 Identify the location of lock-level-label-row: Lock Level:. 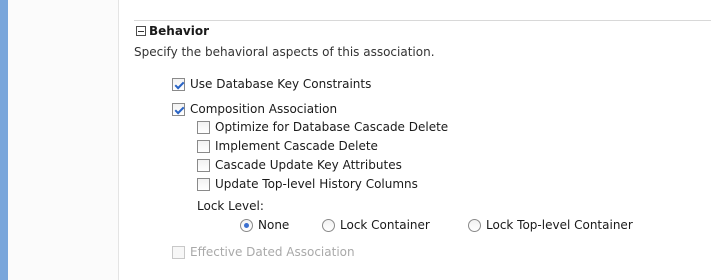
(230, 206).